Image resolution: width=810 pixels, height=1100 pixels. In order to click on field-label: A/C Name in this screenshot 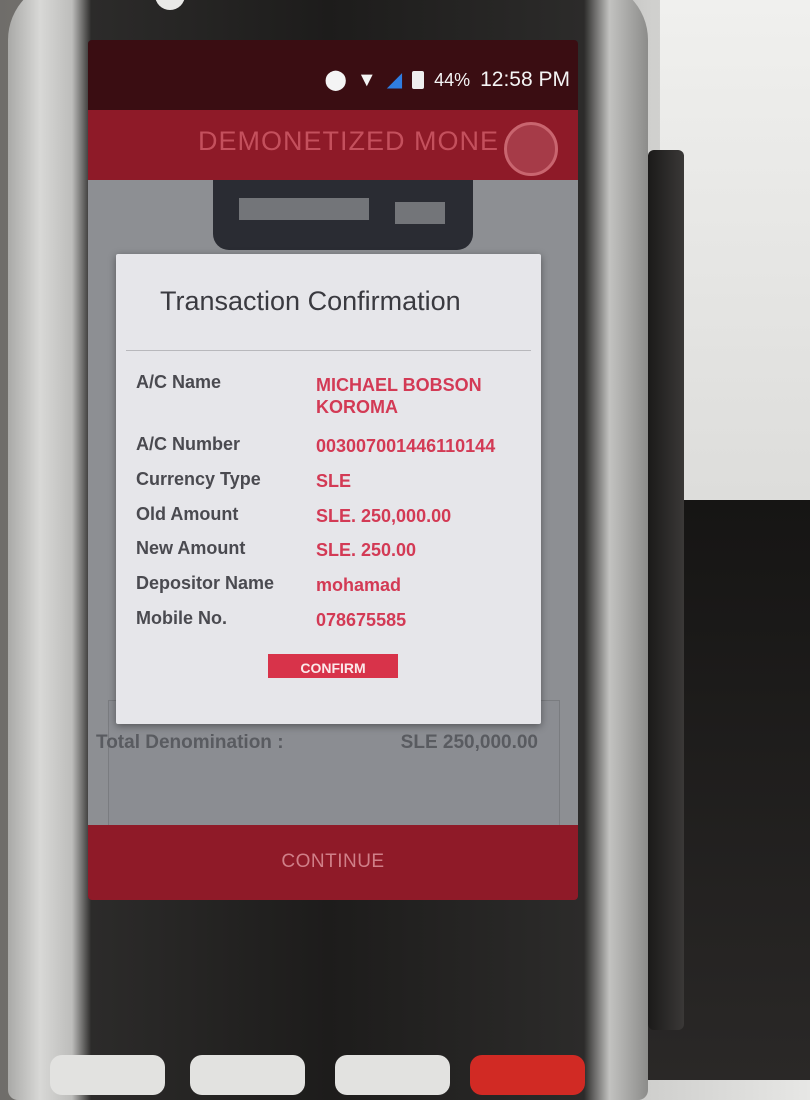, I will do `click(179, 382)`.